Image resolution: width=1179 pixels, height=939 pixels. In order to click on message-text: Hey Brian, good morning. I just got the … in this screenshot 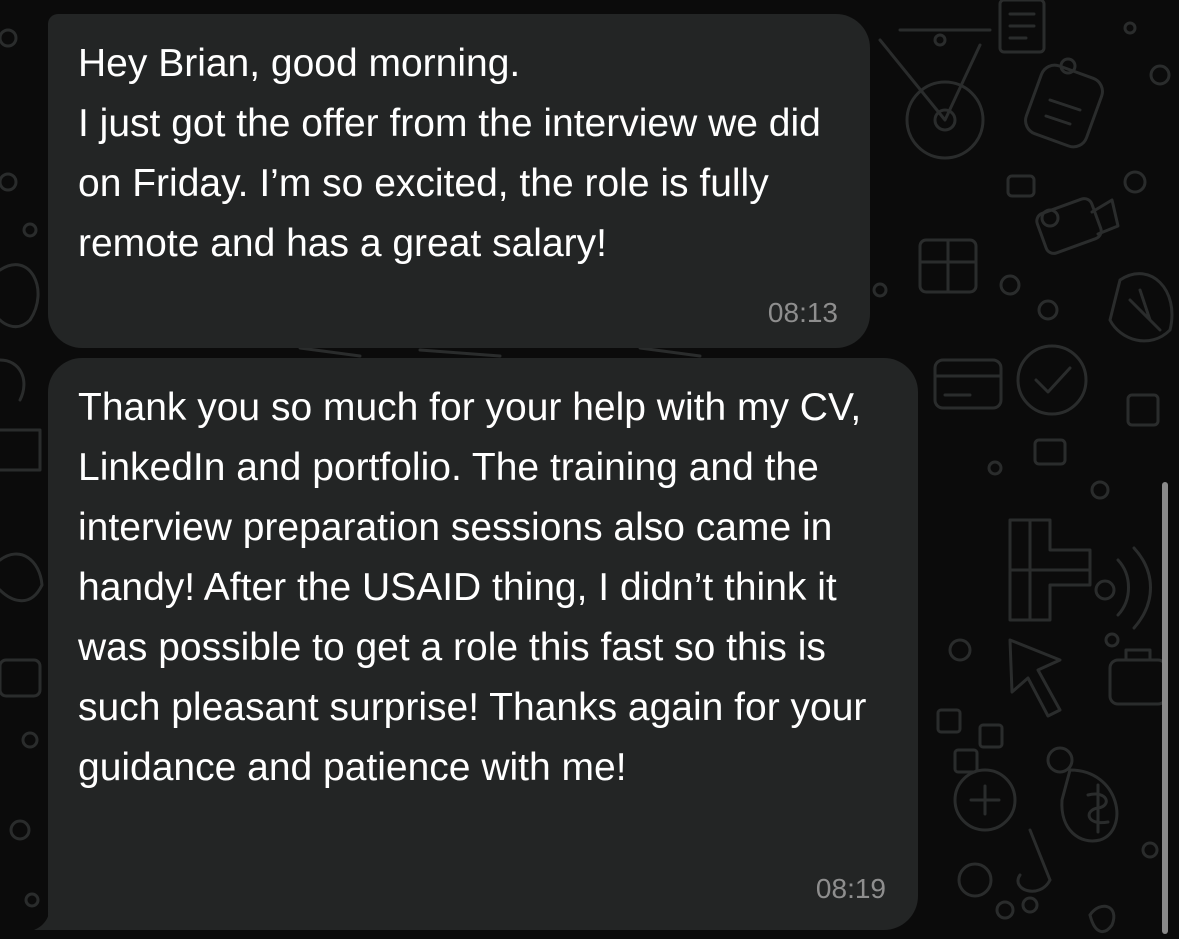, I will do `click(449, 153)`.